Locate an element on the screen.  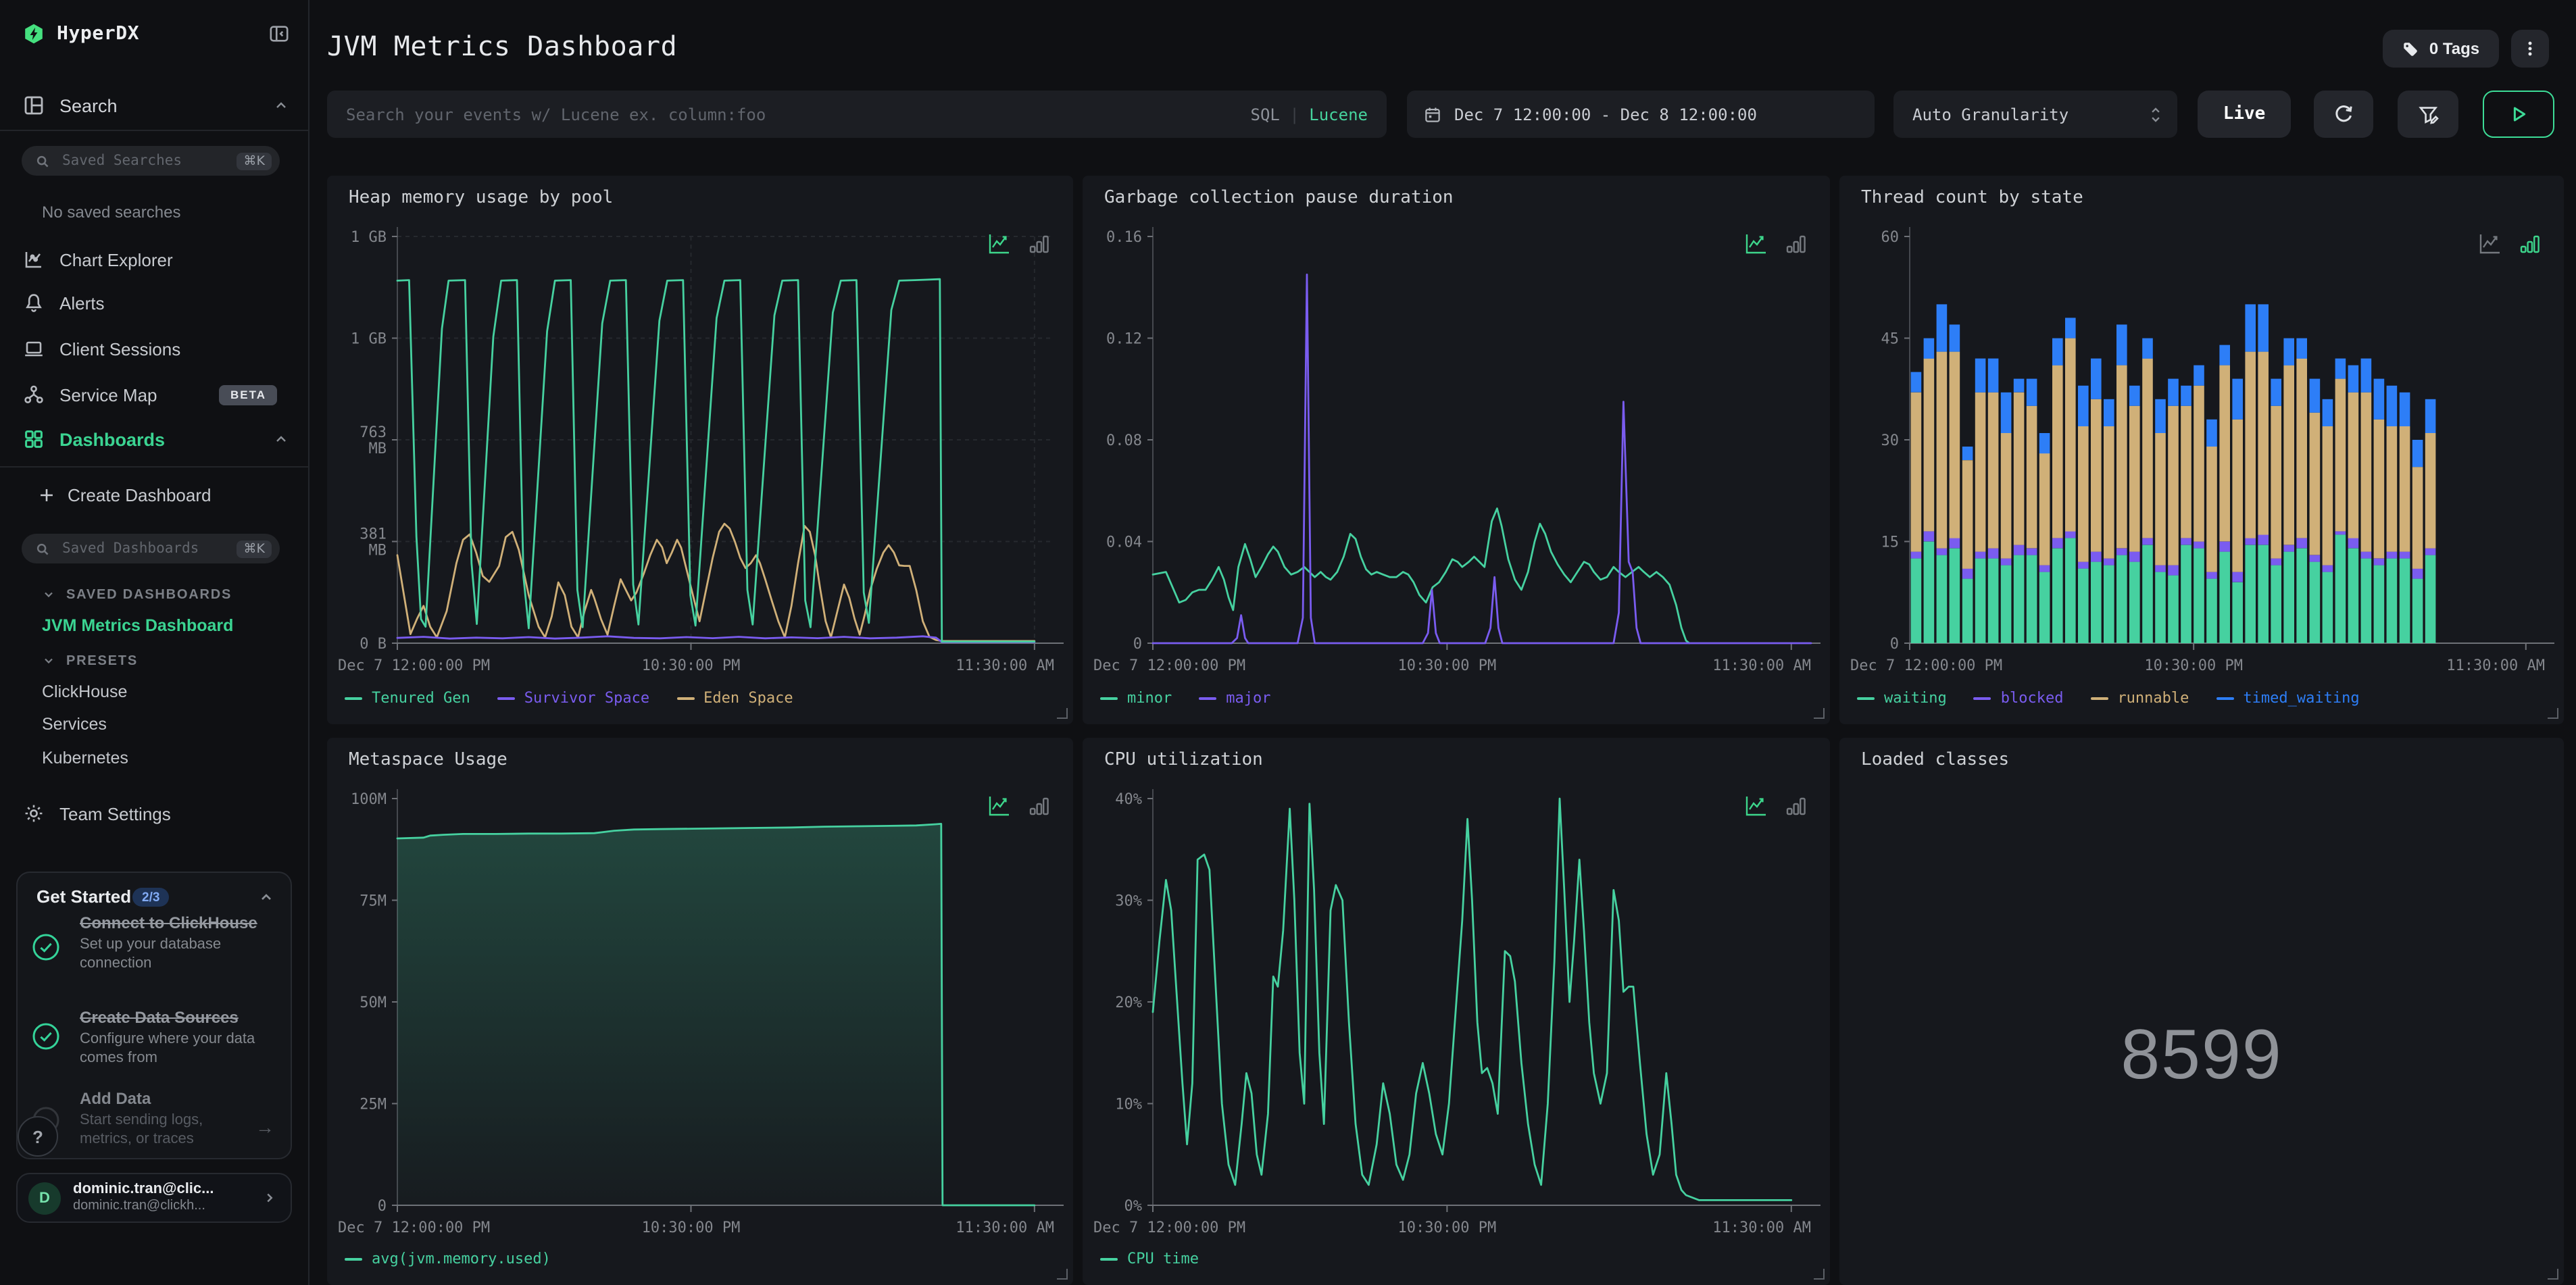
legend-item: timed_waiting is located at coordinates (2288, 698).